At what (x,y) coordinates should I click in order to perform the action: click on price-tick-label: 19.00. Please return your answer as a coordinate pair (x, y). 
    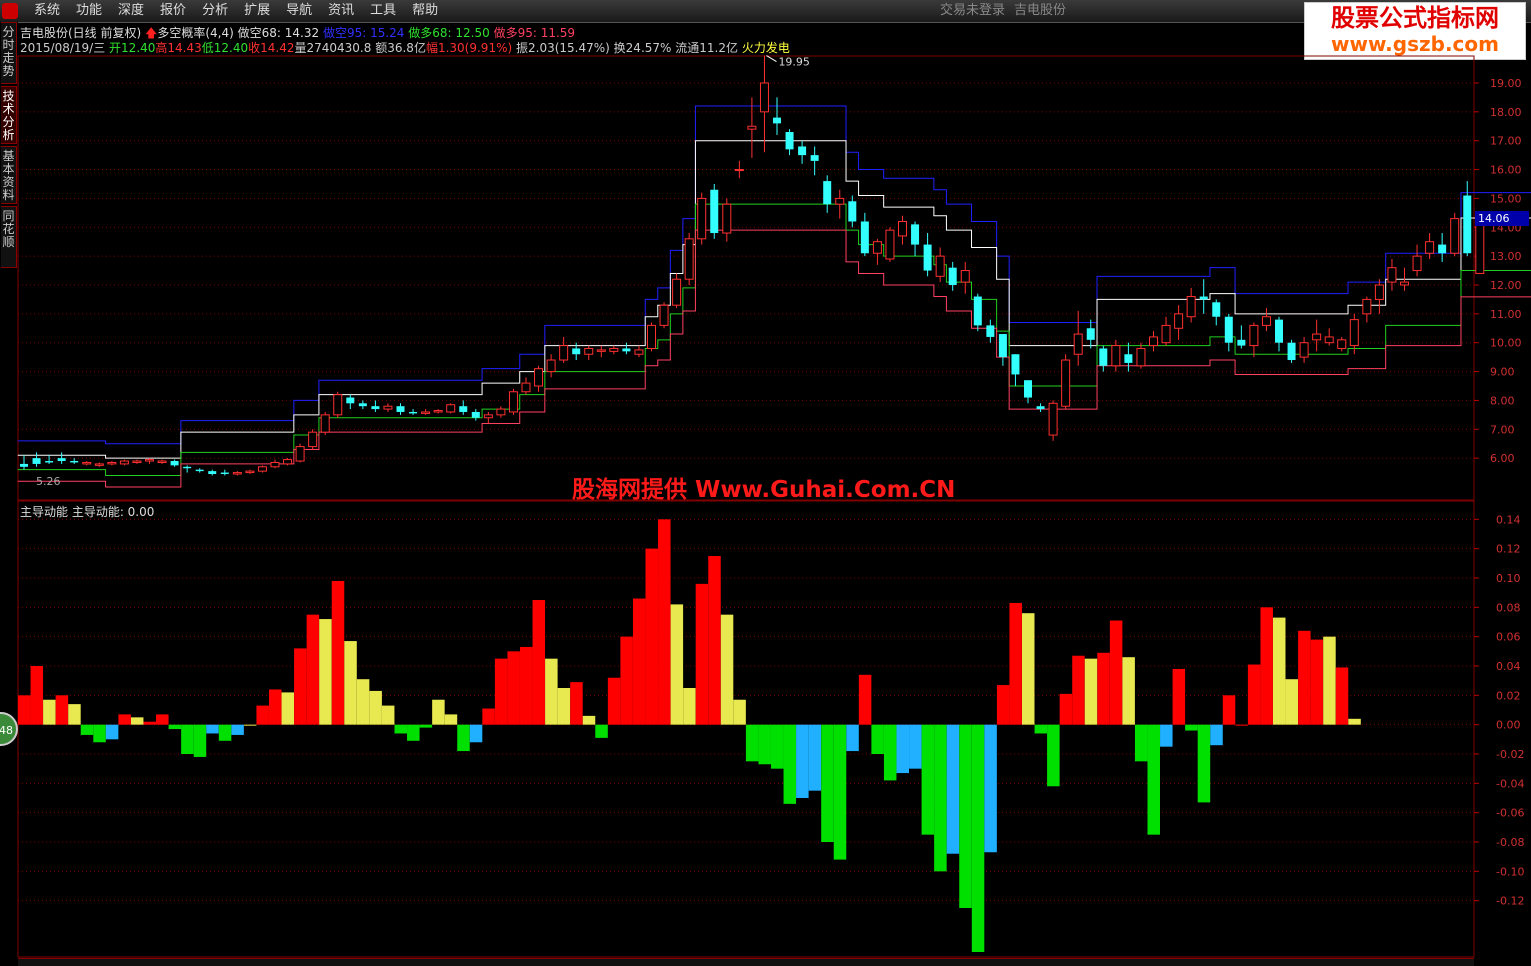
    Looking at the image, I should click on (1506, 83).